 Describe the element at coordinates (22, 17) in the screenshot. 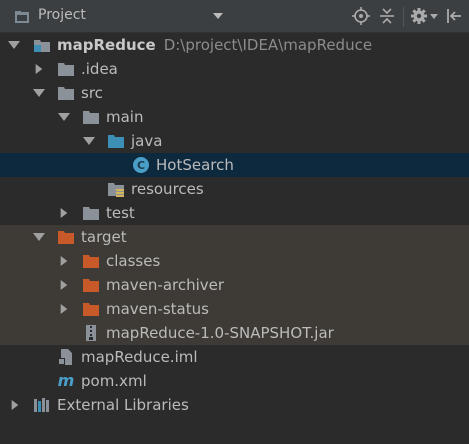

I see `project-view-icon` at that location.